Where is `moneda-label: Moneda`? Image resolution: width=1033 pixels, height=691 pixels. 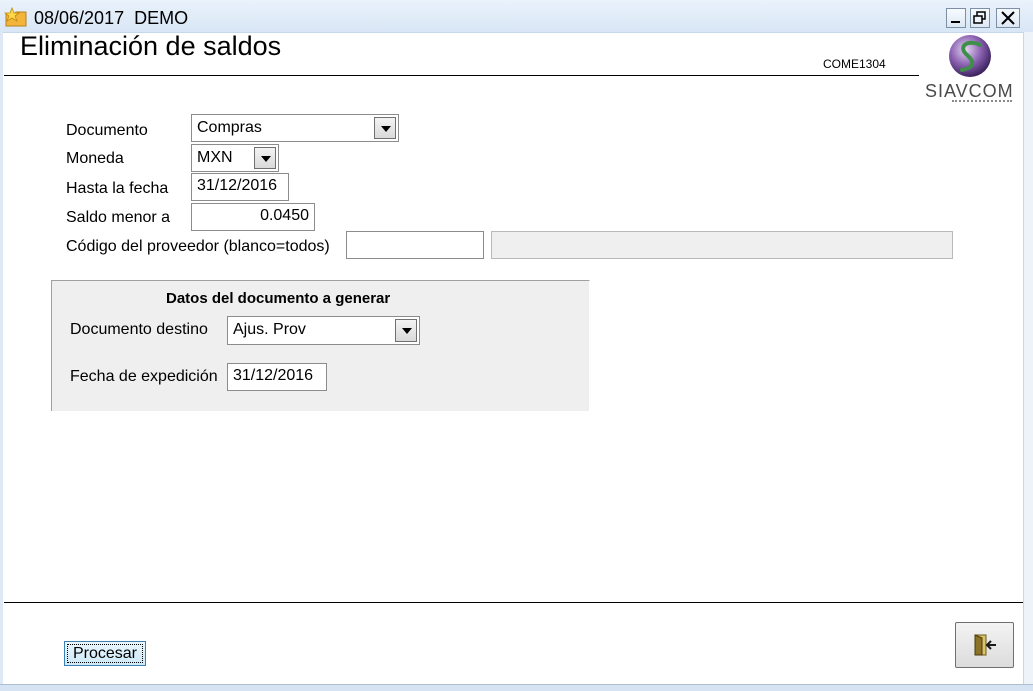 moneda-label: Moneda is located at coordinates (95, 158).